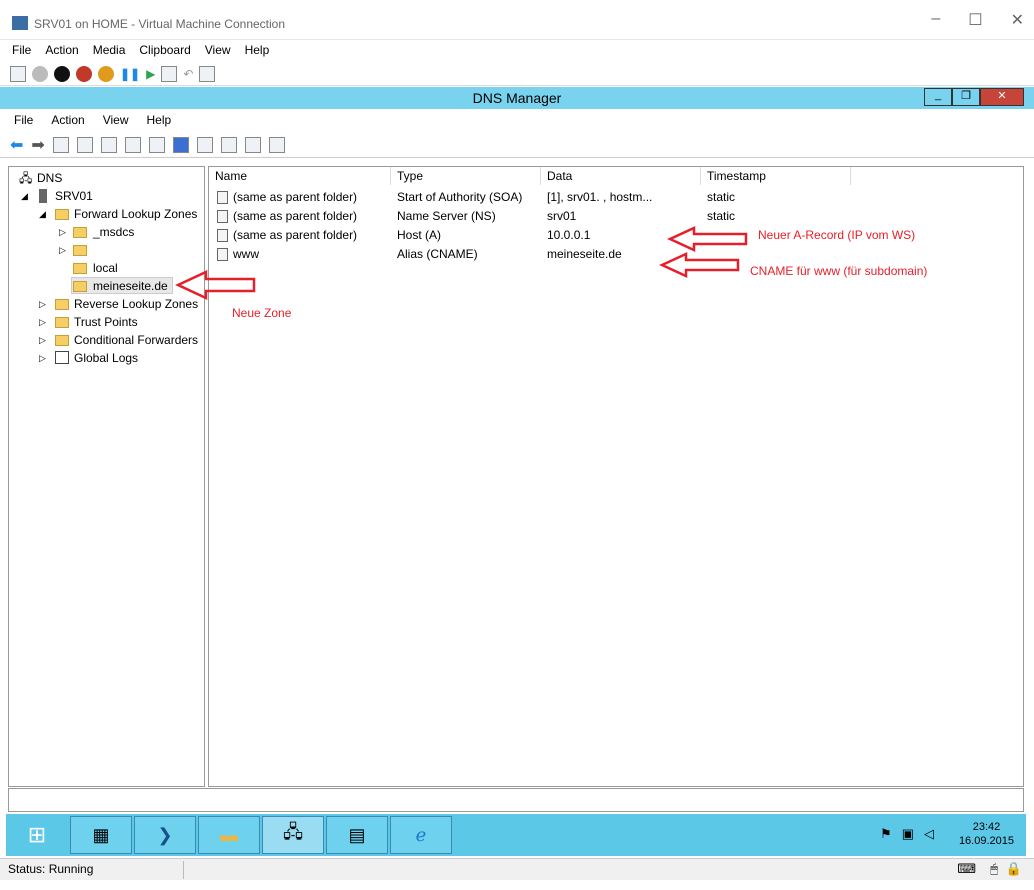 The width and height of the screenshot is (1034, 890). I want to click on col-timestamp: Timestamp, so click(776, 176).